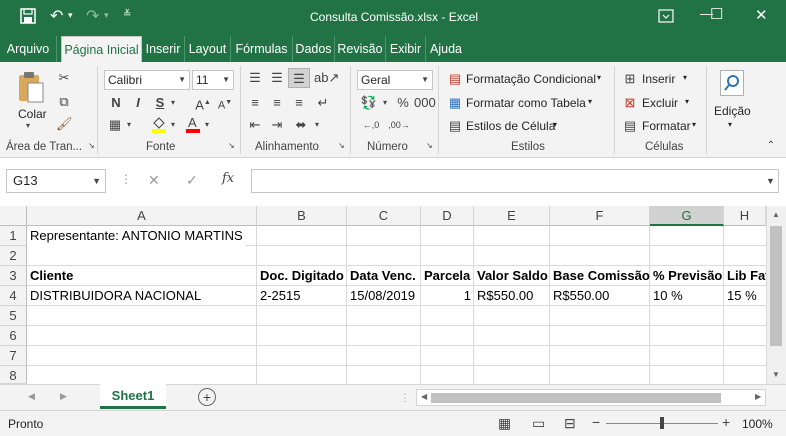 The width and height of the screenshot is (786, 436). I want to click on font-color-icon: A, so click(193, 125).